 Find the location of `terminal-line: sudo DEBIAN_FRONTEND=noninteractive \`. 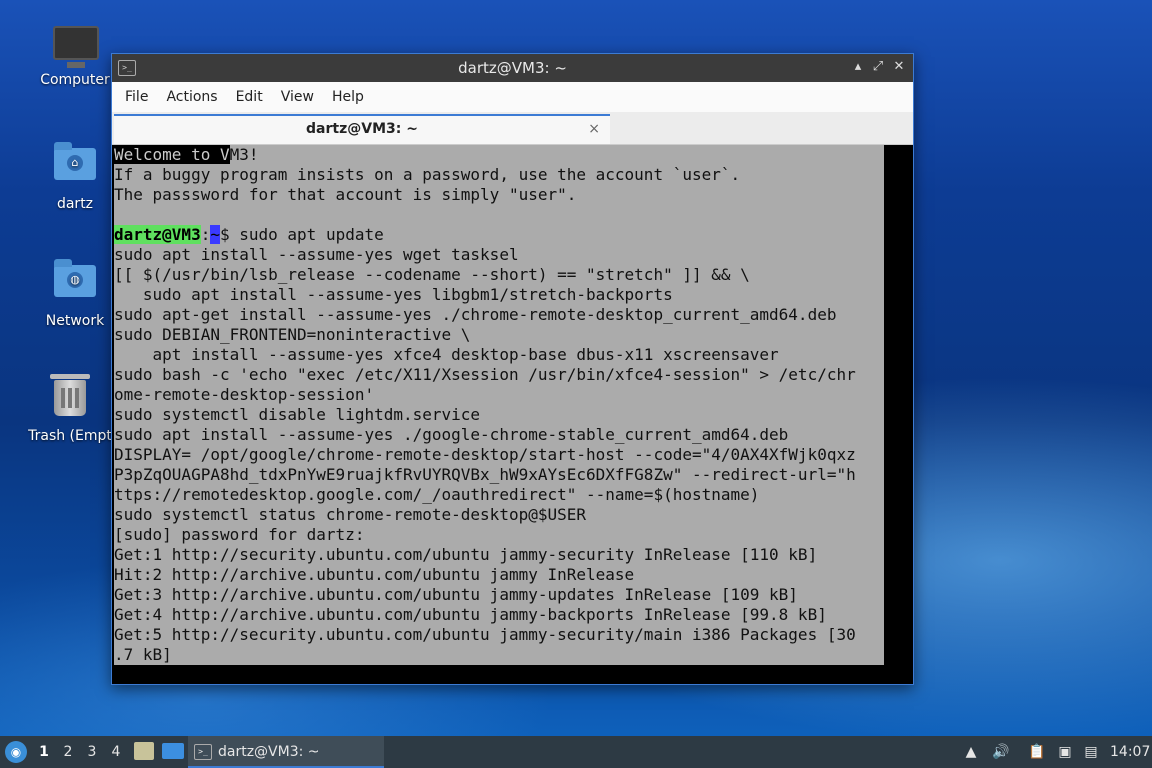

terminal-line: sudo DEBIAN_FRONTEND=noninteractive \ is located at coordinates (292, 334).